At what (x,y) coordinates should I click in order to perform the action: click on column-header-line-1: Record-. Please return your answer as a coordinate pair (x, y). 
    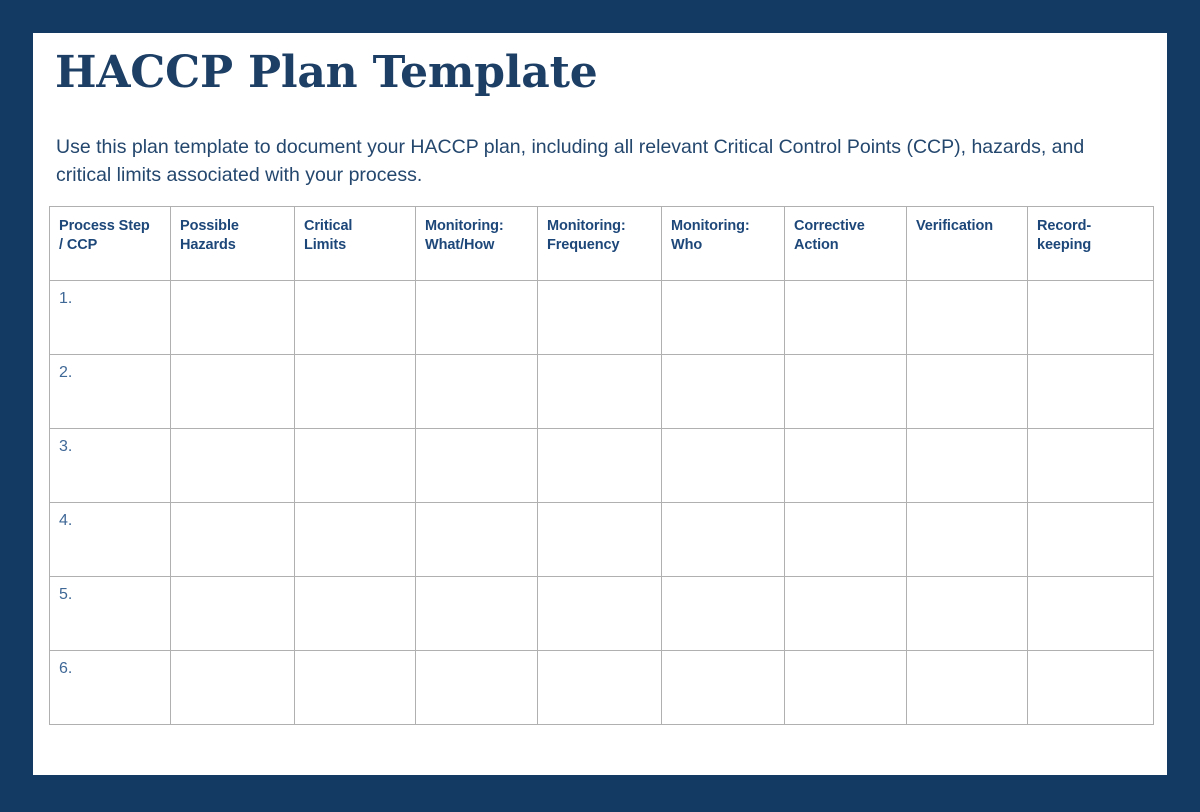
    Looking at the image, I should click on (1064, 226).